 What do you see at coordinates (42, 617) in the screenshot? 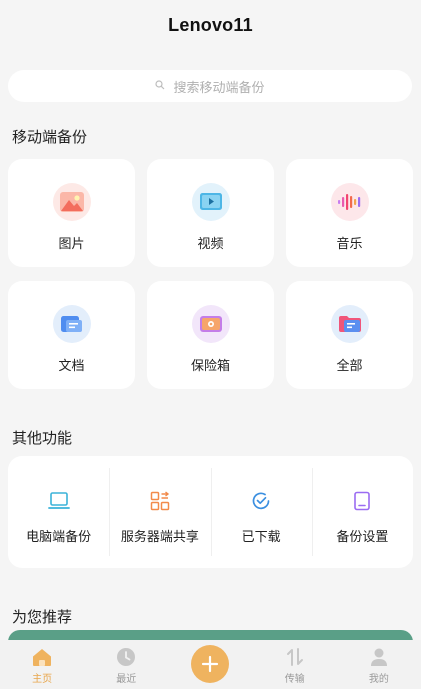
I see `section-title-recommend: 为您推荐` at bounding box center [42, 617].